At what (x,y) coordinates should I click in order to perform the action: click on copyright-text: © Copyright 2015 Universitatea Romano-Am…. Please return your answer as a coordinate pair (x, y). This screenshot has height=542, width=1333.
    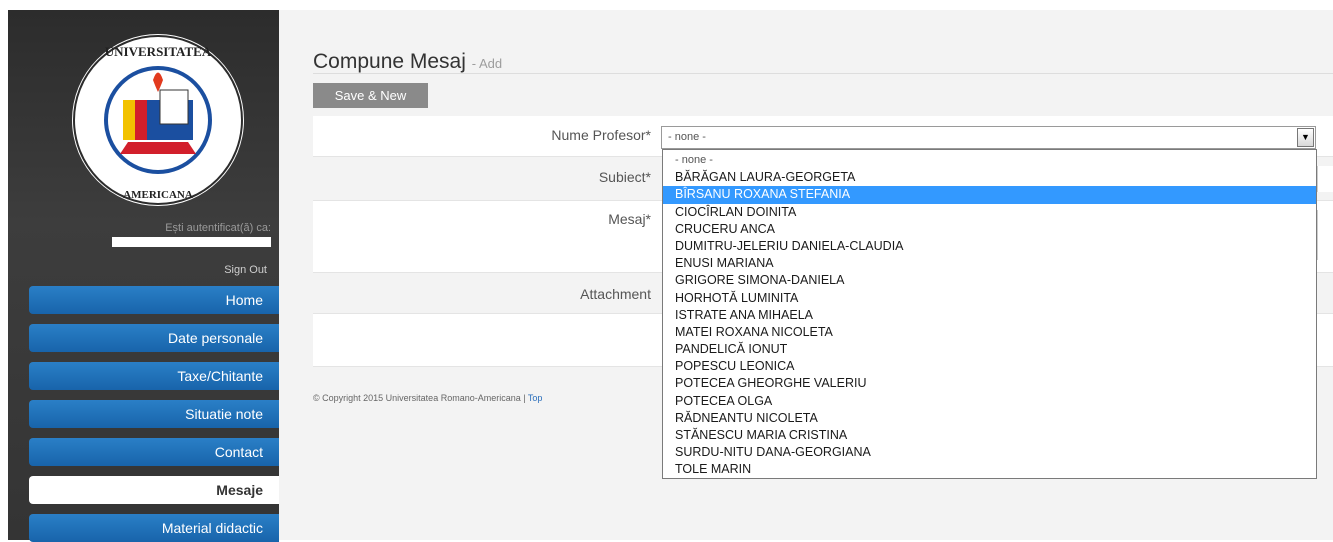
    Looking at the image, I should click on (419, 398).